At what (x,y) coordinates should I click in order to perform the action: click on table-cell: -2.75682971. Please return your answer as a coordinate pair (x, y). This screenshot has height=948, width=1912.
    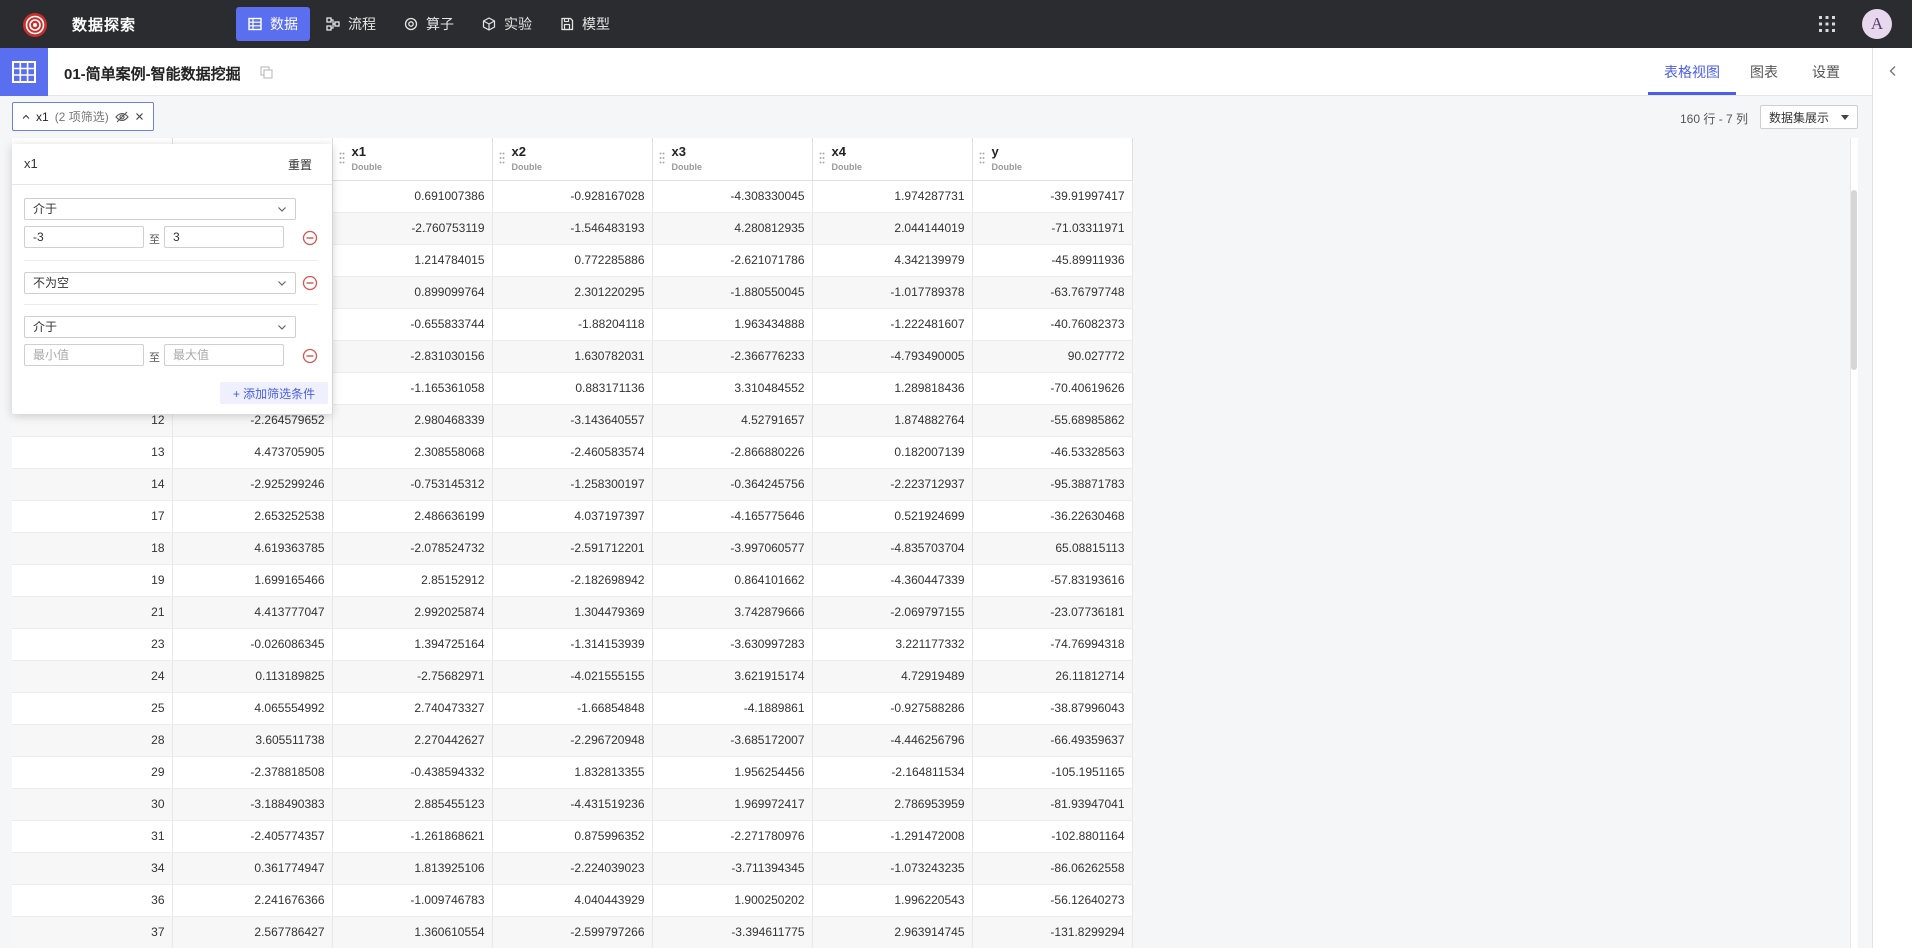
    Looking at the image, I should click on (412, 676).